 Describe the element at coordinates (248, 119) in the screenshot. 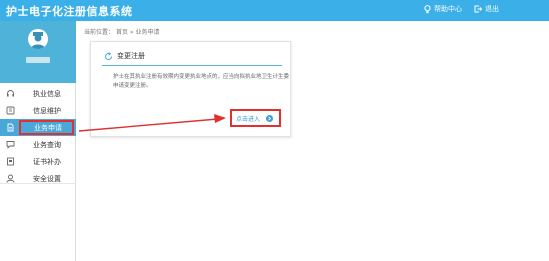

I see `click-enter-label: 点击进入` at that location.